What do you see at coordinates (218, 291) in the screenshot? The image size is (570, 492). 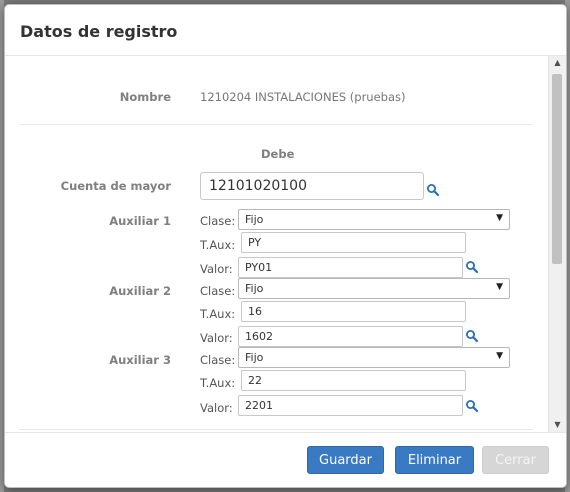 I see `auxiliar-2-clase-label: Clase:` at bounding box center [218, 291].